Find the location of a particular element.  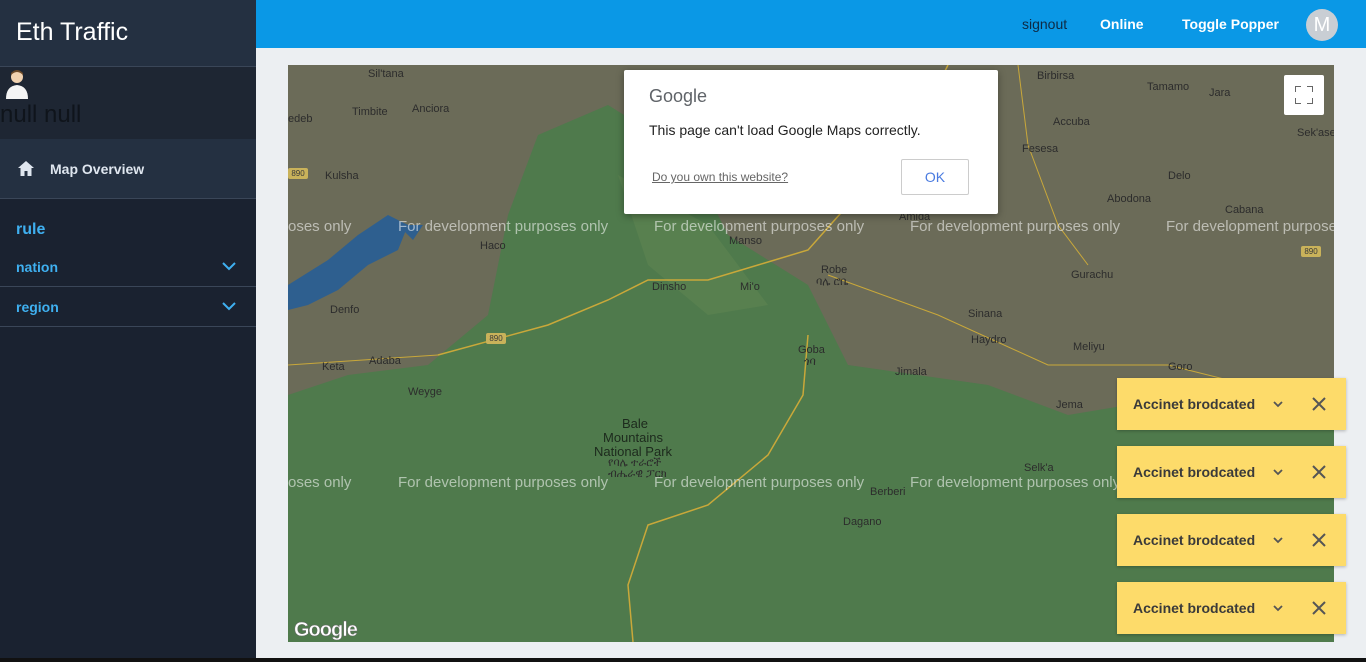

google-logo: Google is located at coordinates (326, 630).